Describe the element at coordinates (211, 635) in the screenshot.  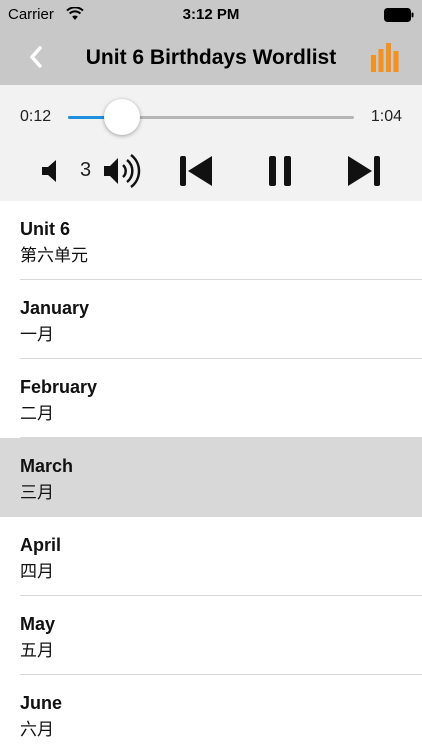
I see `word-row: May 五月` at that location.